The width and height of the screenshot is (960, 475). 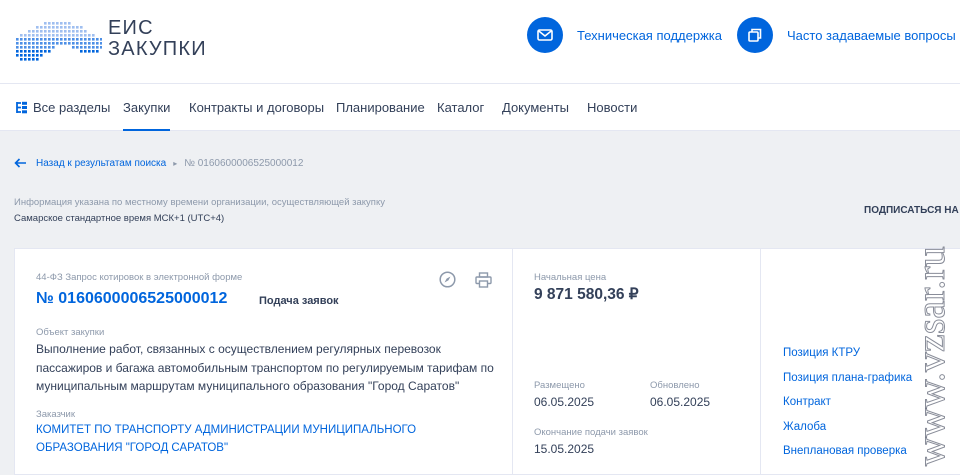 What do you see at coordinates (244, 163) in the screenshot?
I see `breadcrumb-current: № 0160600006525000012` at bounding box center [244, 163].